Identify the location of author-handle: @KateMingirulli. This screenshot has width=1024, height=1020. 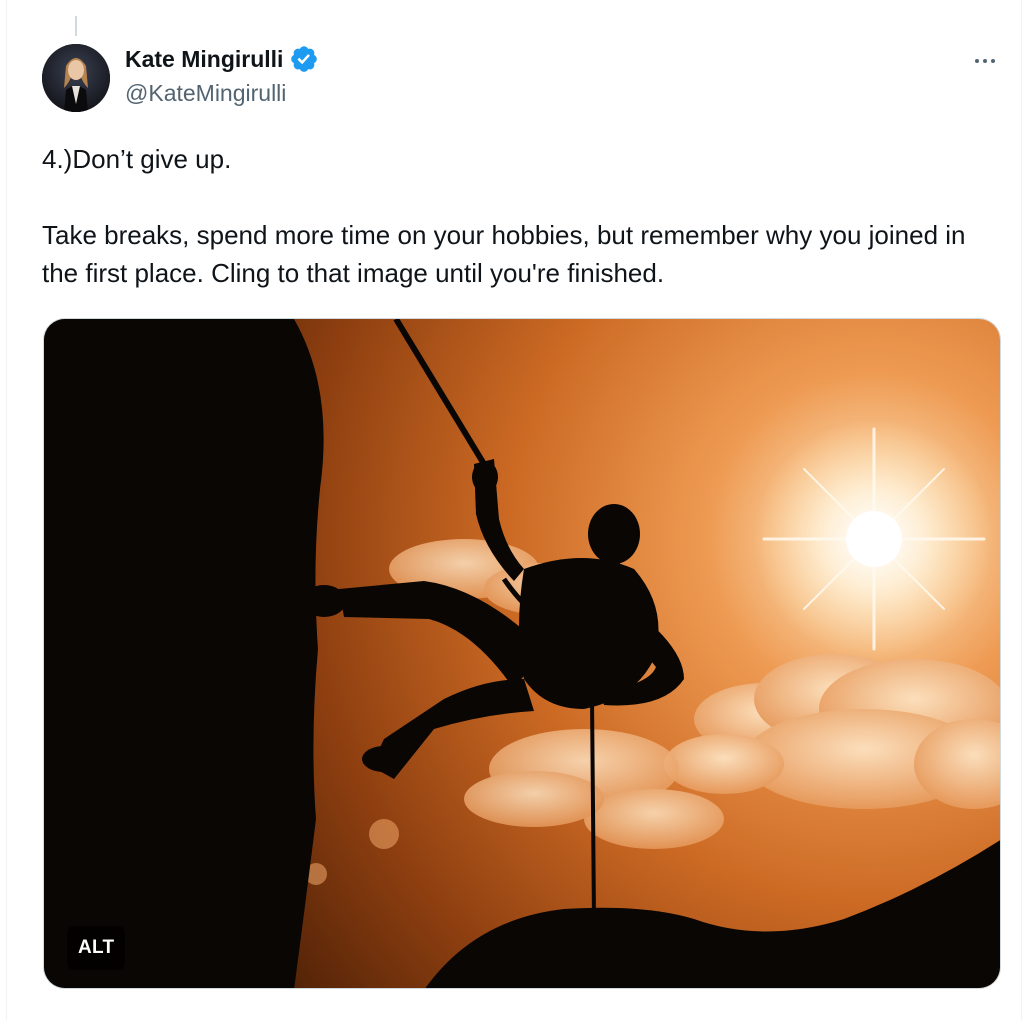
(205, 93).